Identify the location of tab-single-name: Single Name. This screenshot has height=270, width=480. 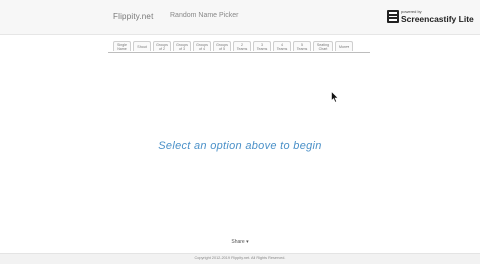
(122, 46).